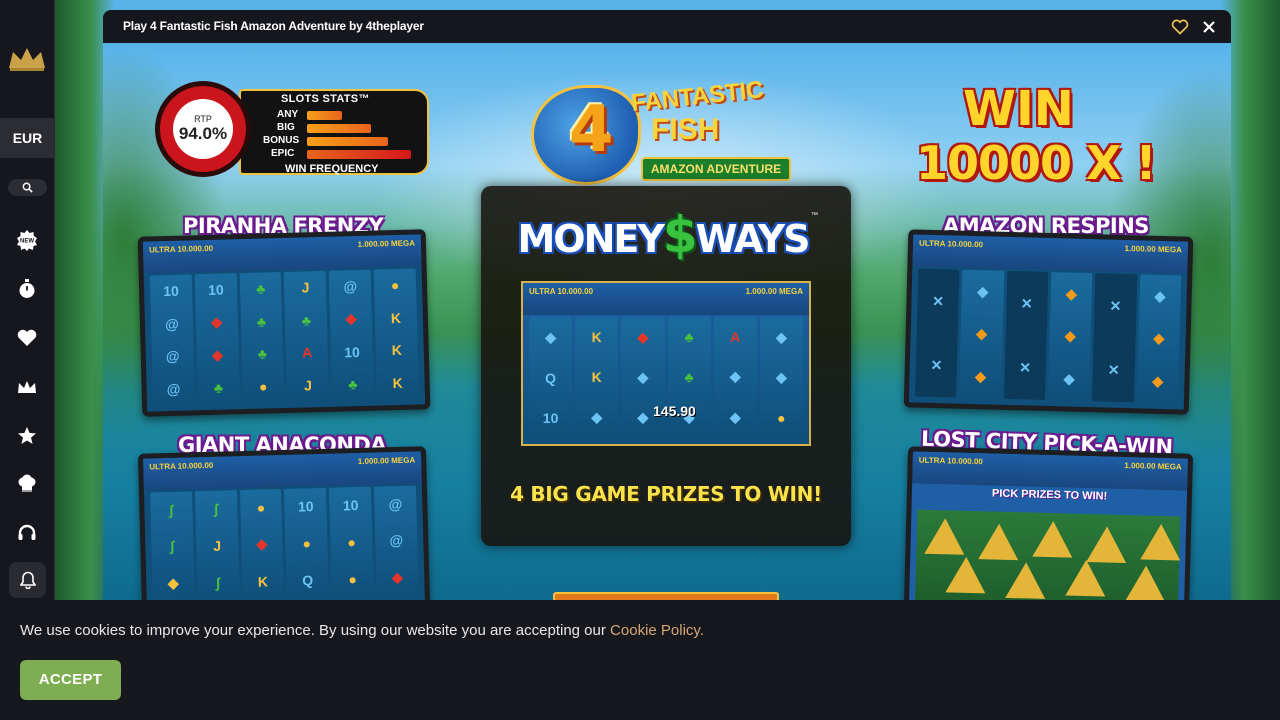 This screenshot has width=1280, height=720. Describe the element at coordinates (347, 141) in the screenshot. I see `stats-bar-bonus` at that location.